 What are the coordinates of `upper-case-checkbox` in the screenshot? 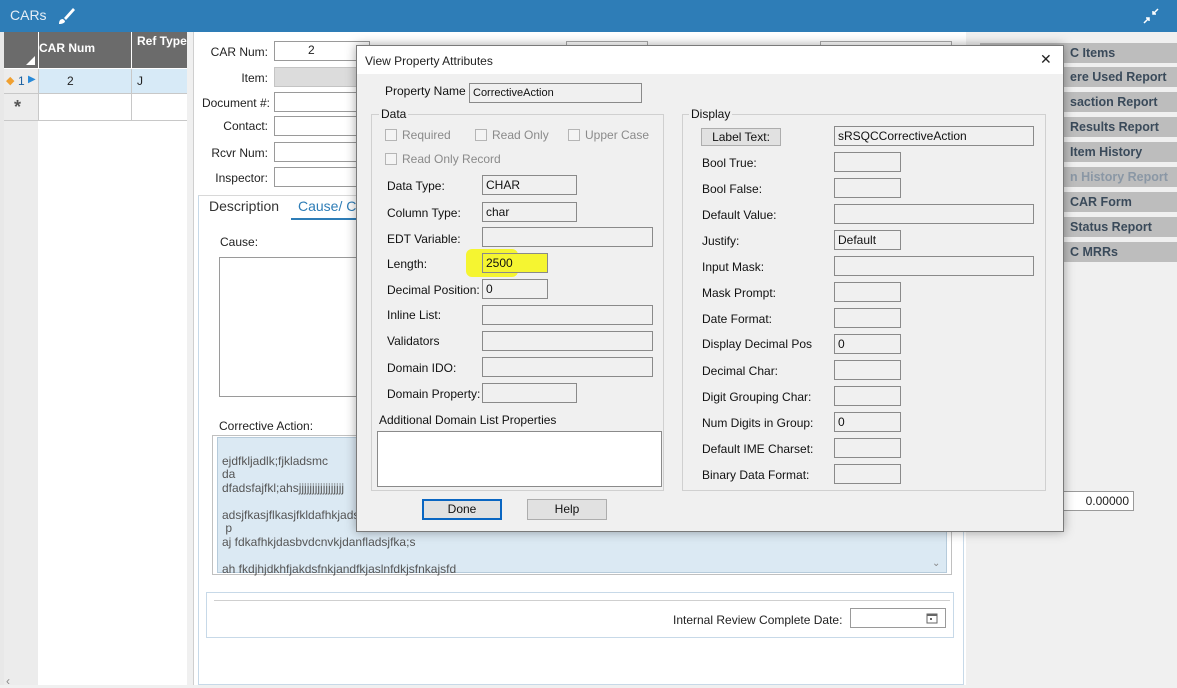 It's located at (574, 135).